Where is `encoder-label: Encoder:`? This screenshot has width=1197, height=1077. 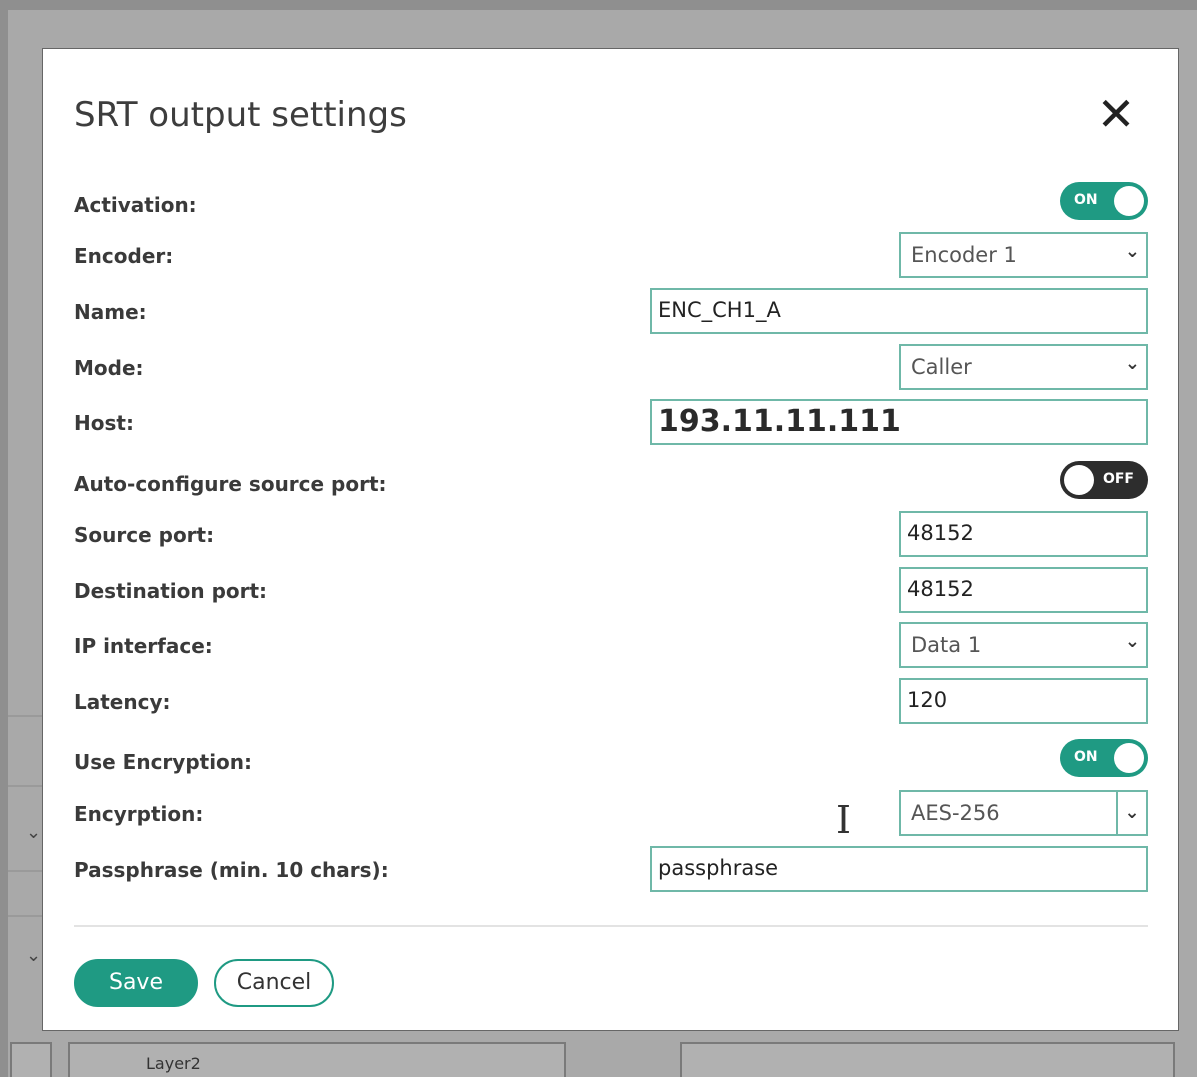
encoder-label: Encoder: is located at coordinates (124, 256).